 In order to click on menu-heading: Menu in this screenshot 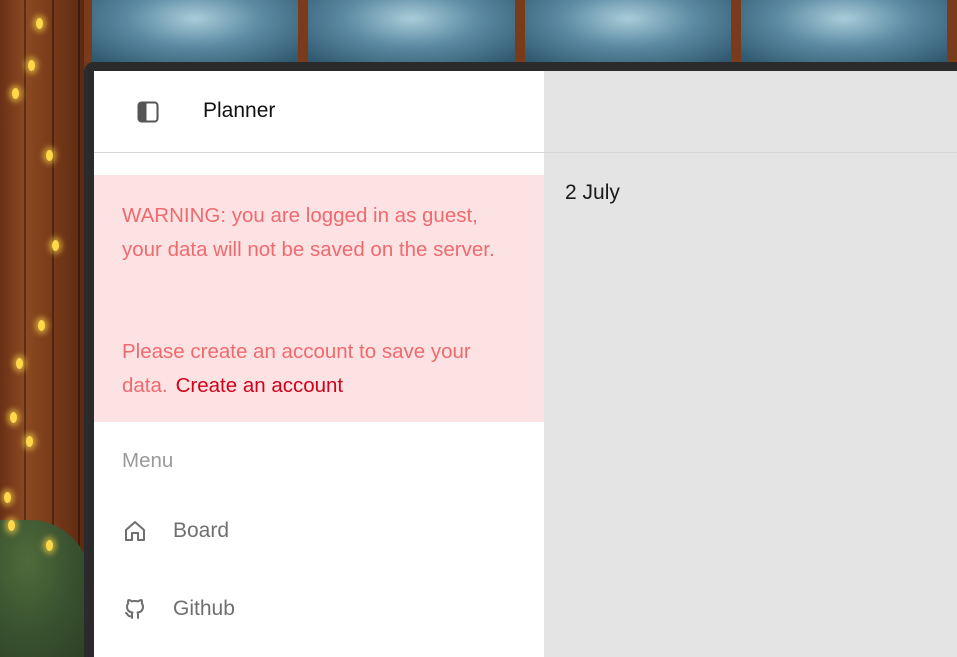, I will do `click(148, 460)`.